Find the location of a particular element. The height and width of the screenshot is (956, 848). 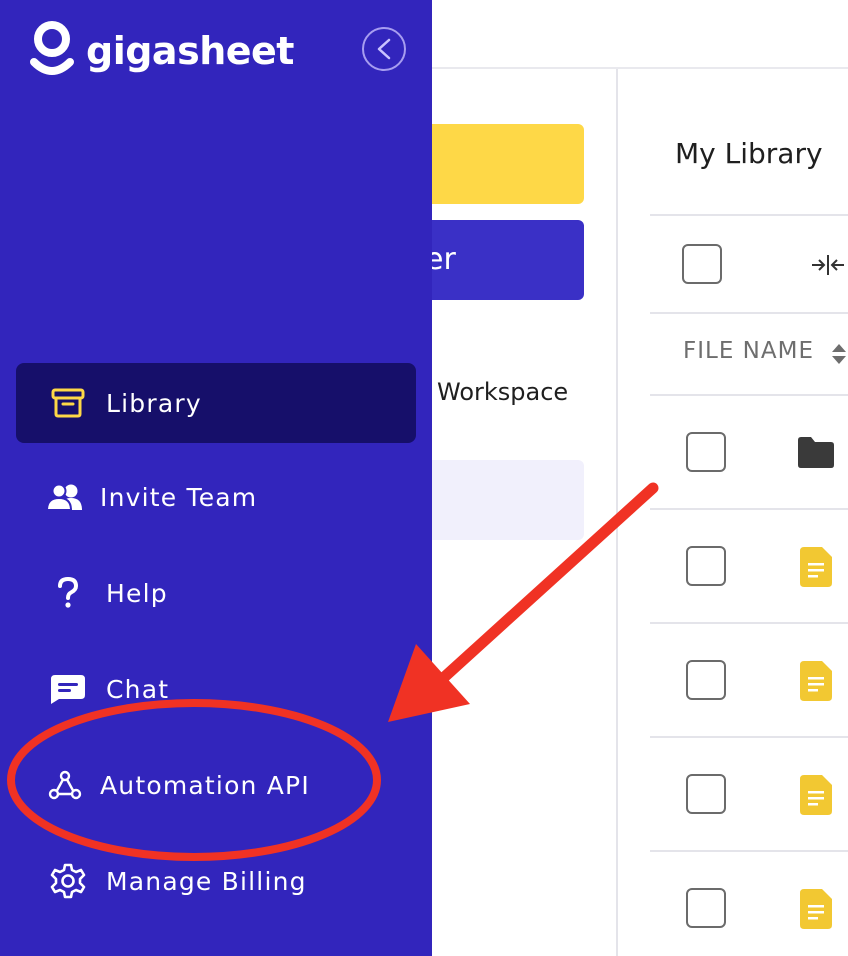

sidebar-item-help: Help is located at coordinates (216, 593).